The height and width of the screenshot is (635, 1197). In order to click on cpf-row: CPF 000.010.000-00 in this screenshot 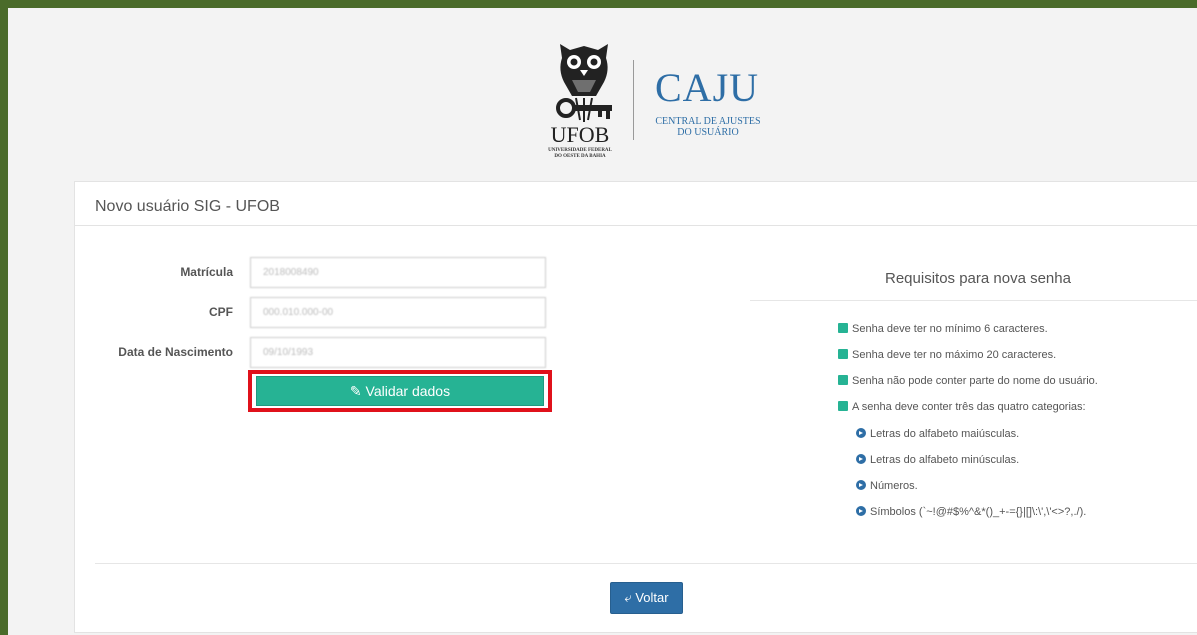, I will do `click(315, 312)`.